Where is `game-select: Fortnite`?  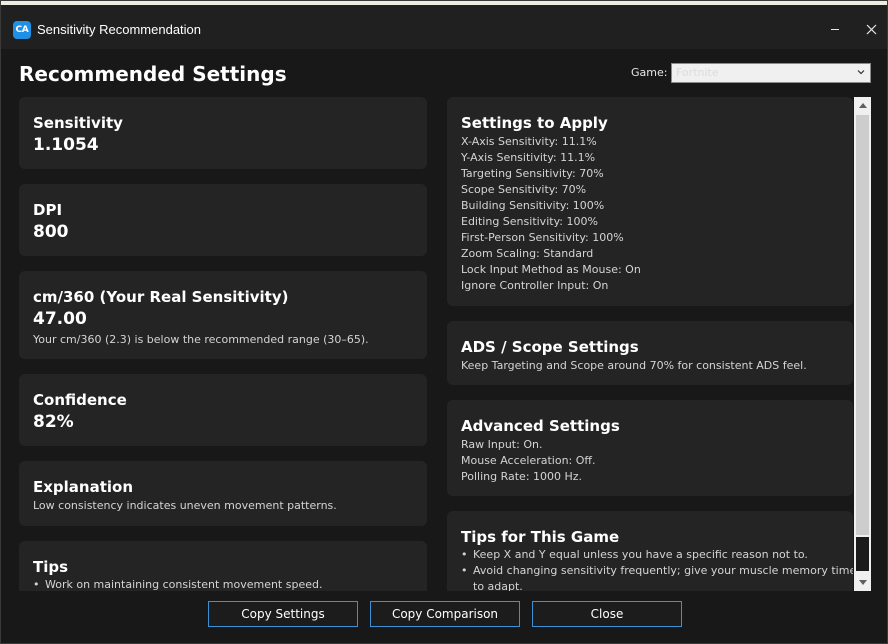 game-select: Fortnite is located at coordinates (771, 73).